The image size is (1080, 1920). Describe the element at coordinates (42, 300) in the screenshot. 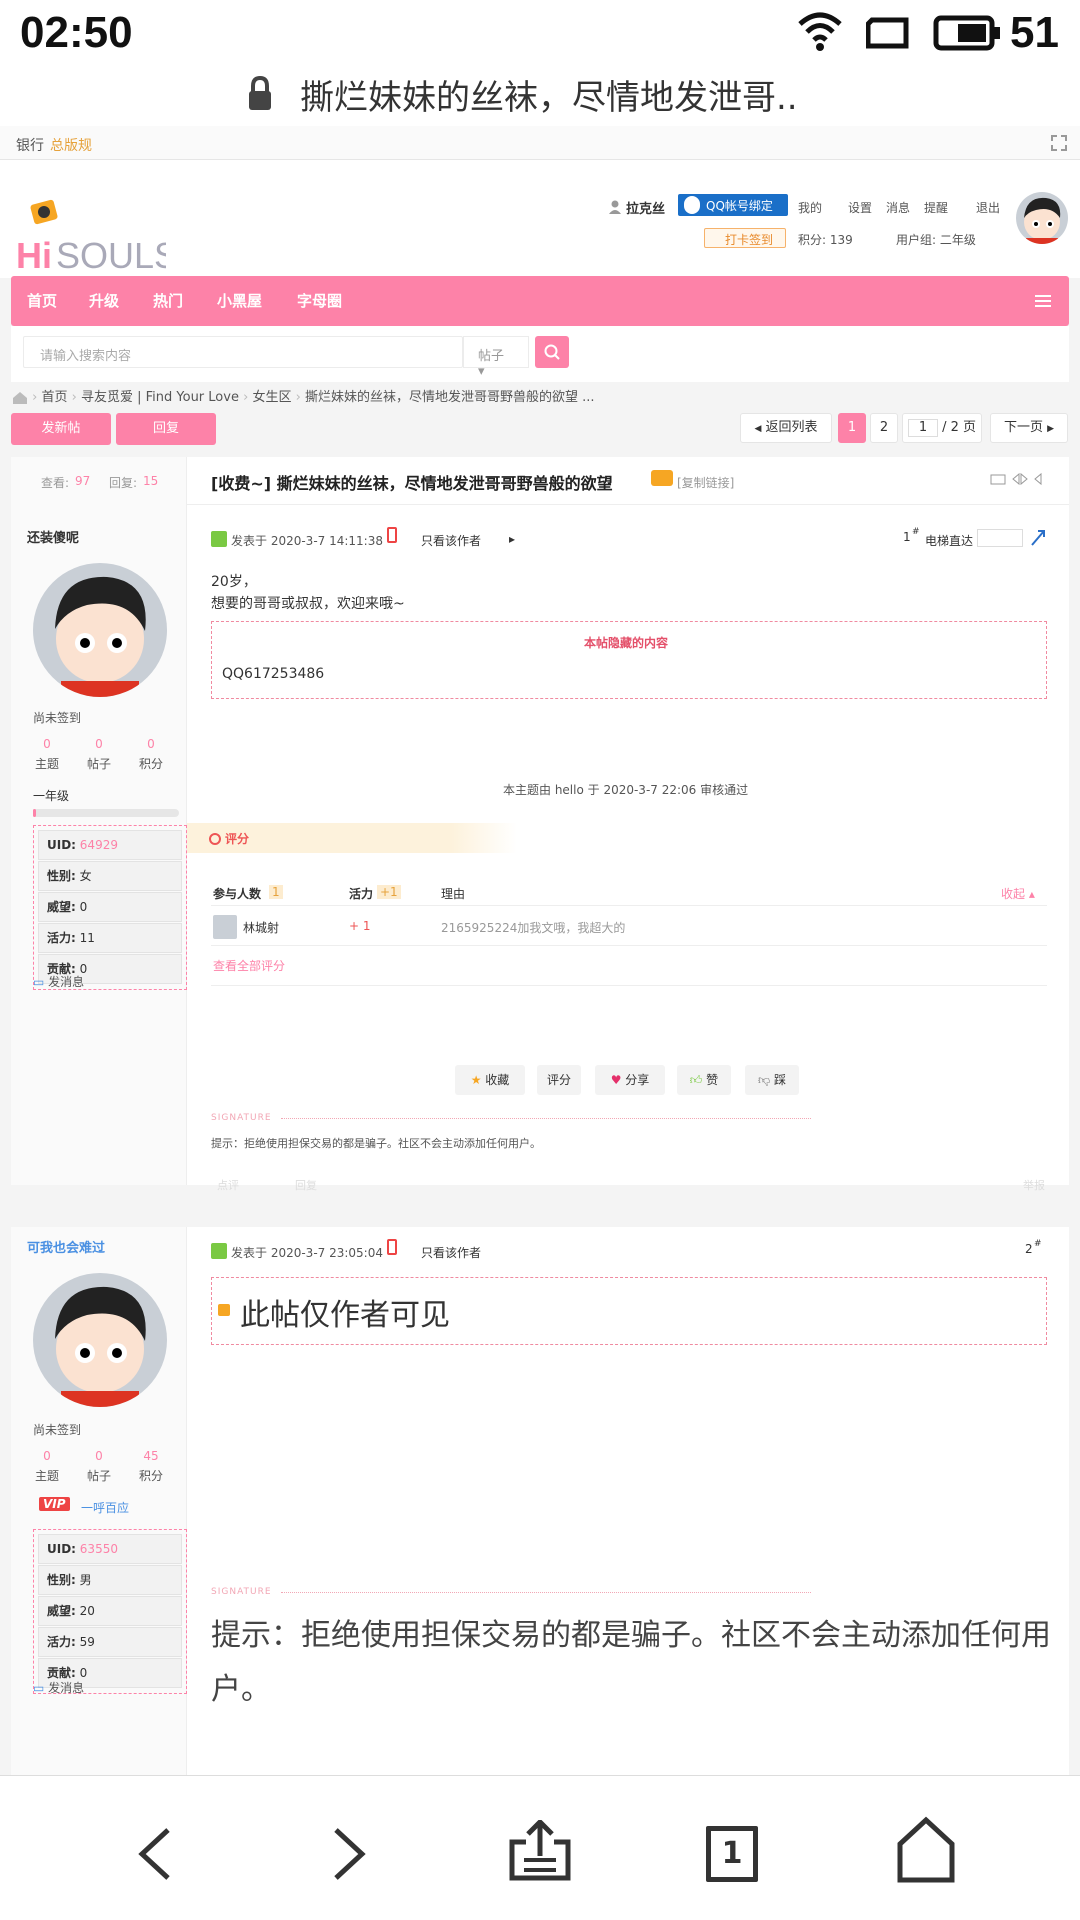

I see `nav-item-home: 首页` at that location.